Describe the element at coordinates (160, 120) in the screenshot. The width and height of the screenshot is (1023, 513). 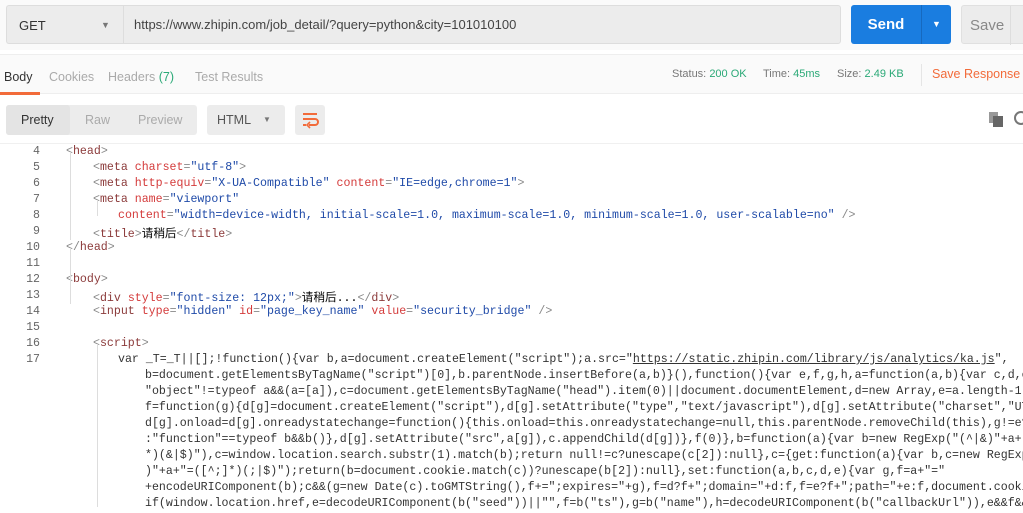
I see `mode-preview: Preview` at that location.